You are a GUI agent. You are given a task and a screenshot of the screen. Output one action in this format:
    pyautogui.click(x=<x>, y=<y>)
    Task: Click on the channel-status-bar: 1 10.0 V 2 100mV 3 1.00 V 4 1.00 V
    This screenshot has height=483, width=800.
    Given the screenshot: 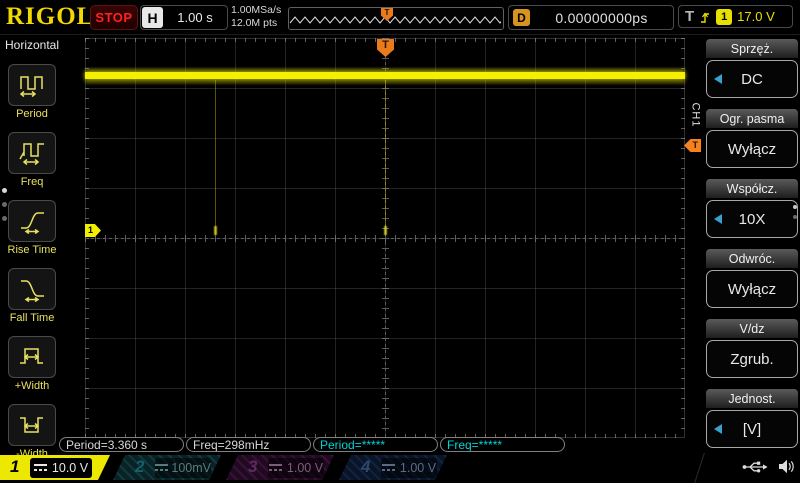 What is the action you would take?
    pyautogui.click(x=400, y=467)
    